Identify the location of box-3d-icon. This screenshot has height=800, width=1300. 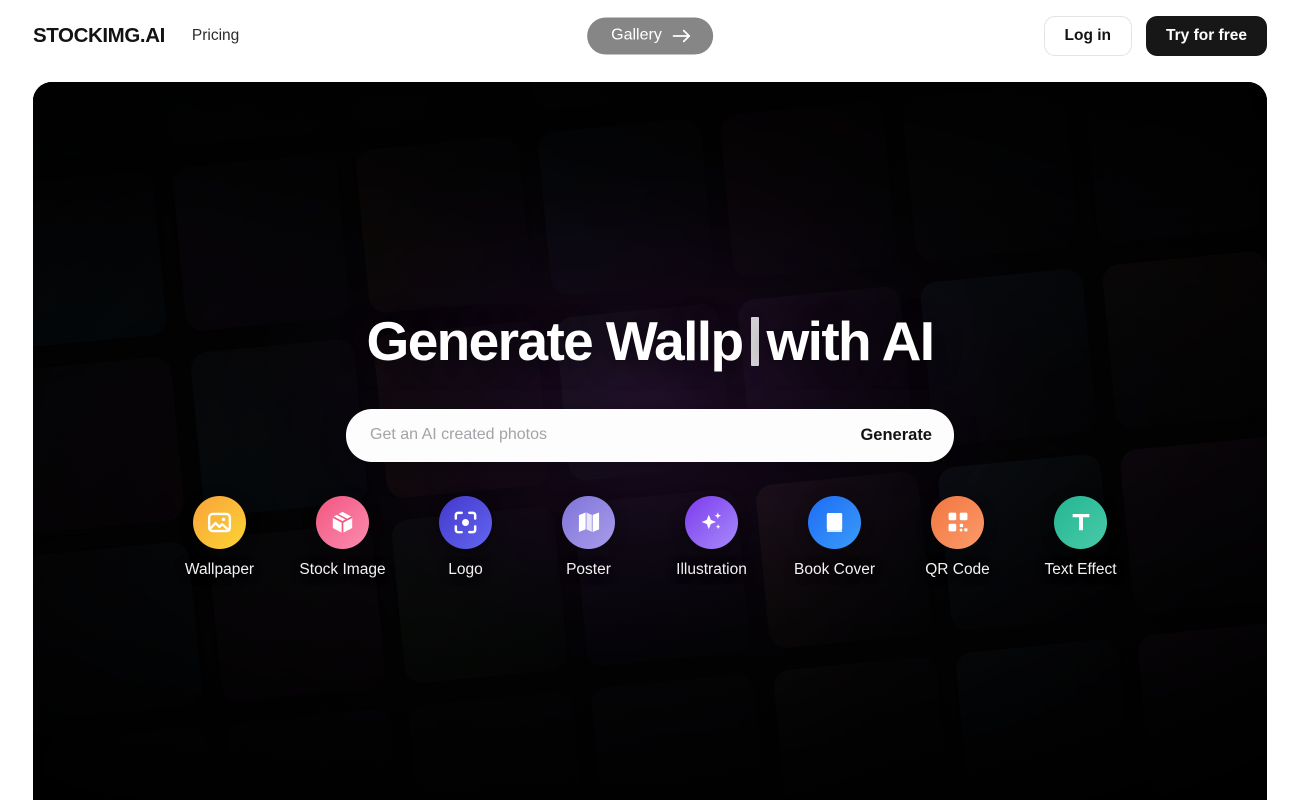
(342, 522).